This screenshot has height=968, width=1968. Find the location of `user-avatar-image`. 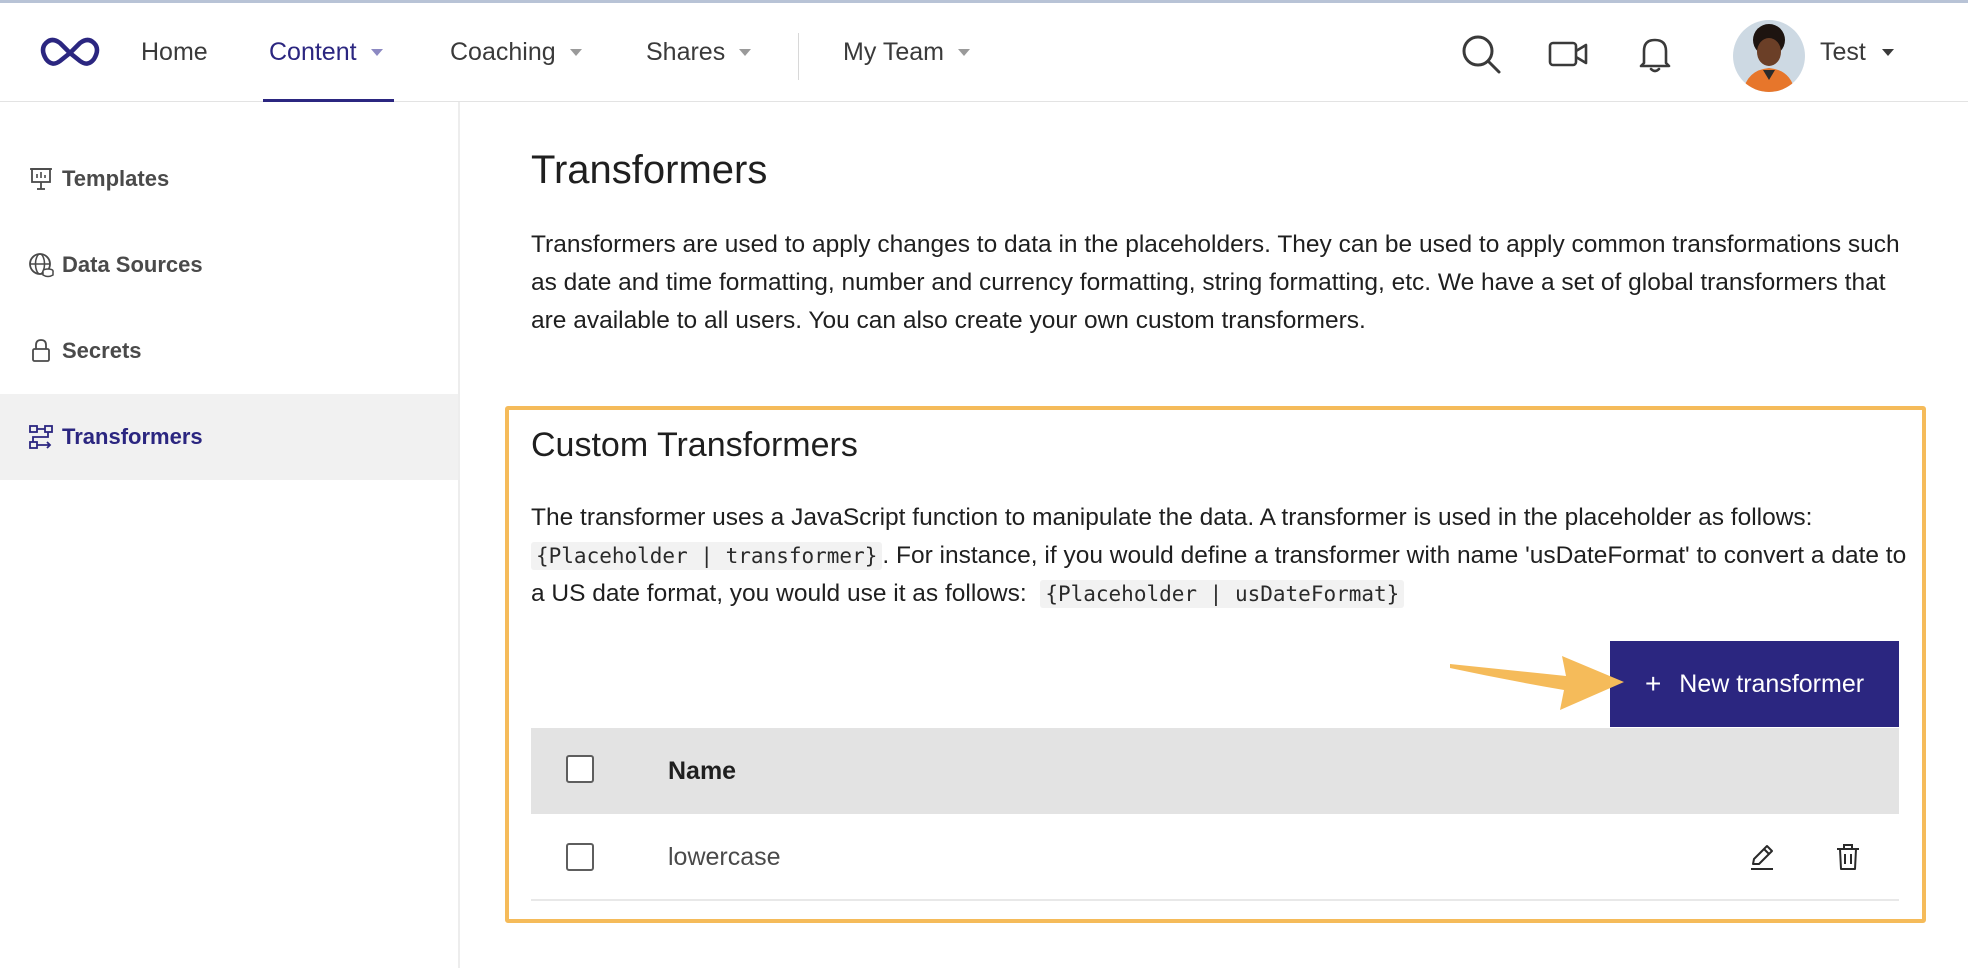

user-avatar-image is located at coordinates (1769, 56).